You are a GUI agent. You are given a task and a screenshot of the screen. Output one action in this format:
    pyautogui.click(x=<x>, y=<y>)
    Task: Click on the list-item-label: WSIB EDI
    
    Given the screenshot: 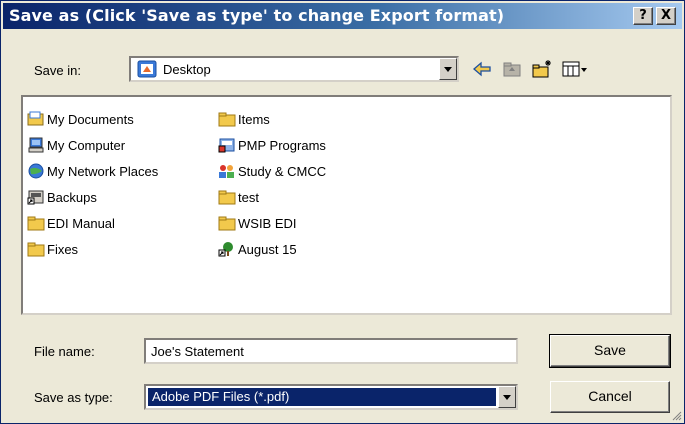 What is the action you would take?
    pyautogui.click(x=267, y=223)
    